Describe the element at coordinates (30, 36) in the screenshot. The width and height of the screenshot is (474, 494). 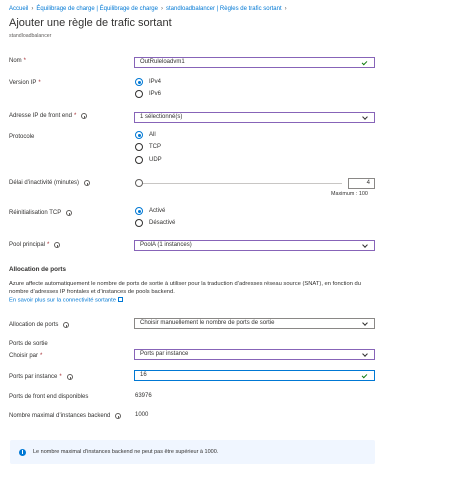
I see `page-subtitle: standloadbalancer` at that location.